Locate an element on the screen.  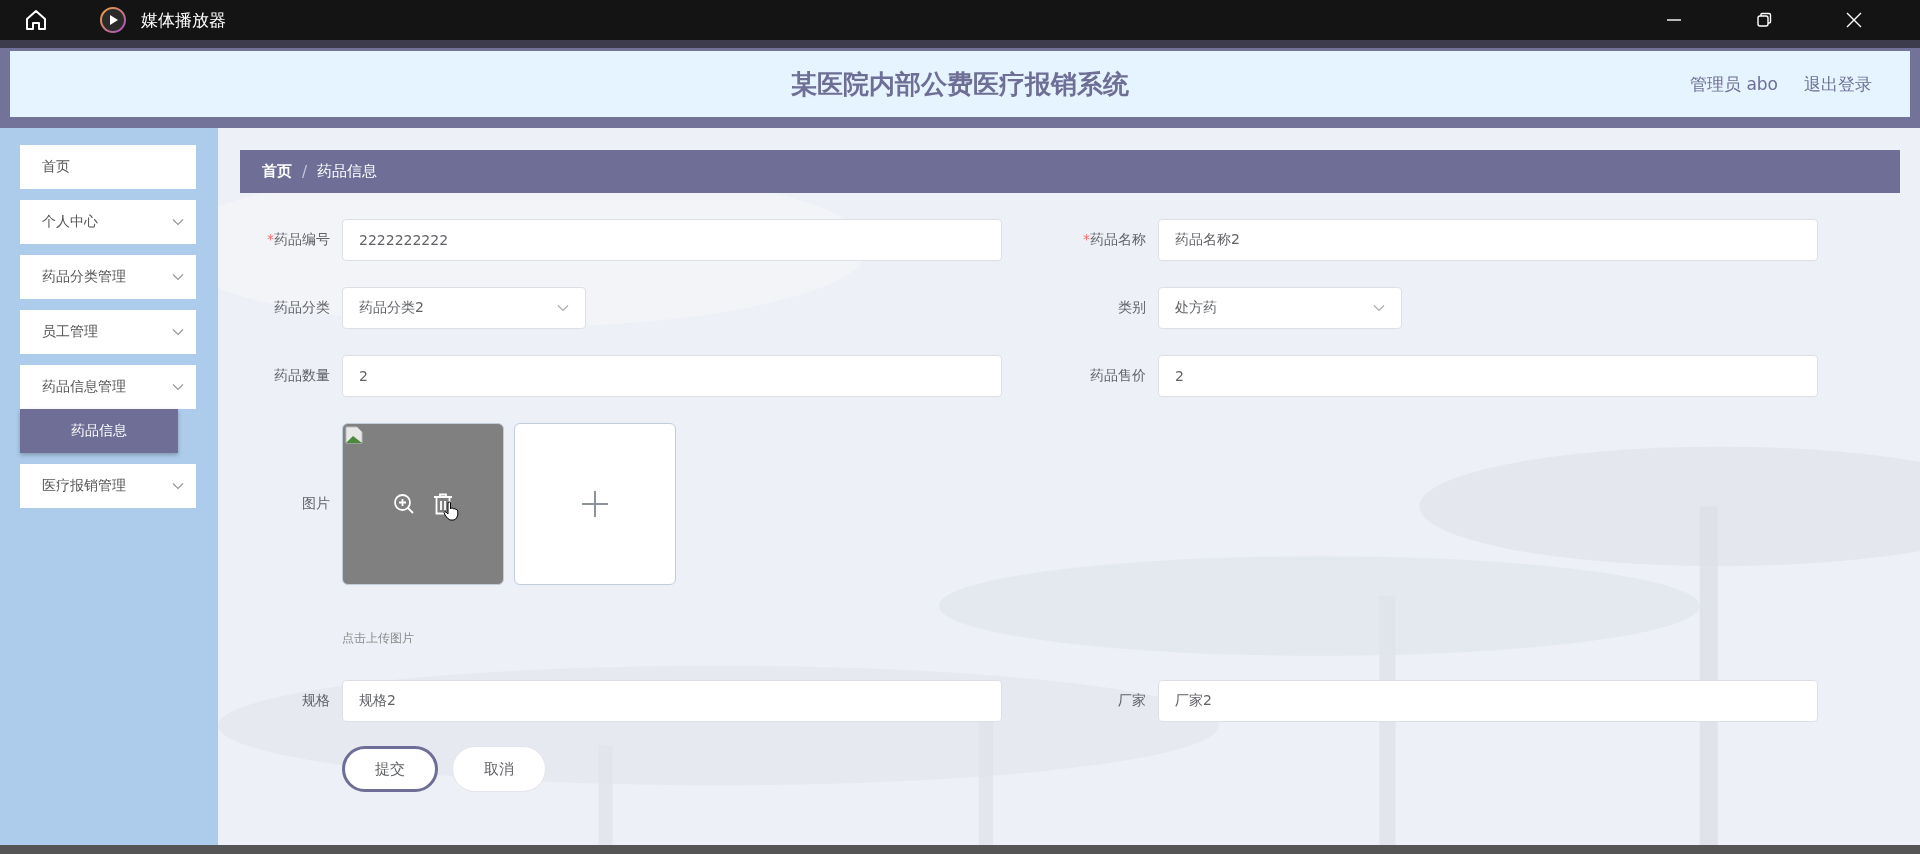
upload-hint: 点击上传图片 is located at coordinates (378, 638).